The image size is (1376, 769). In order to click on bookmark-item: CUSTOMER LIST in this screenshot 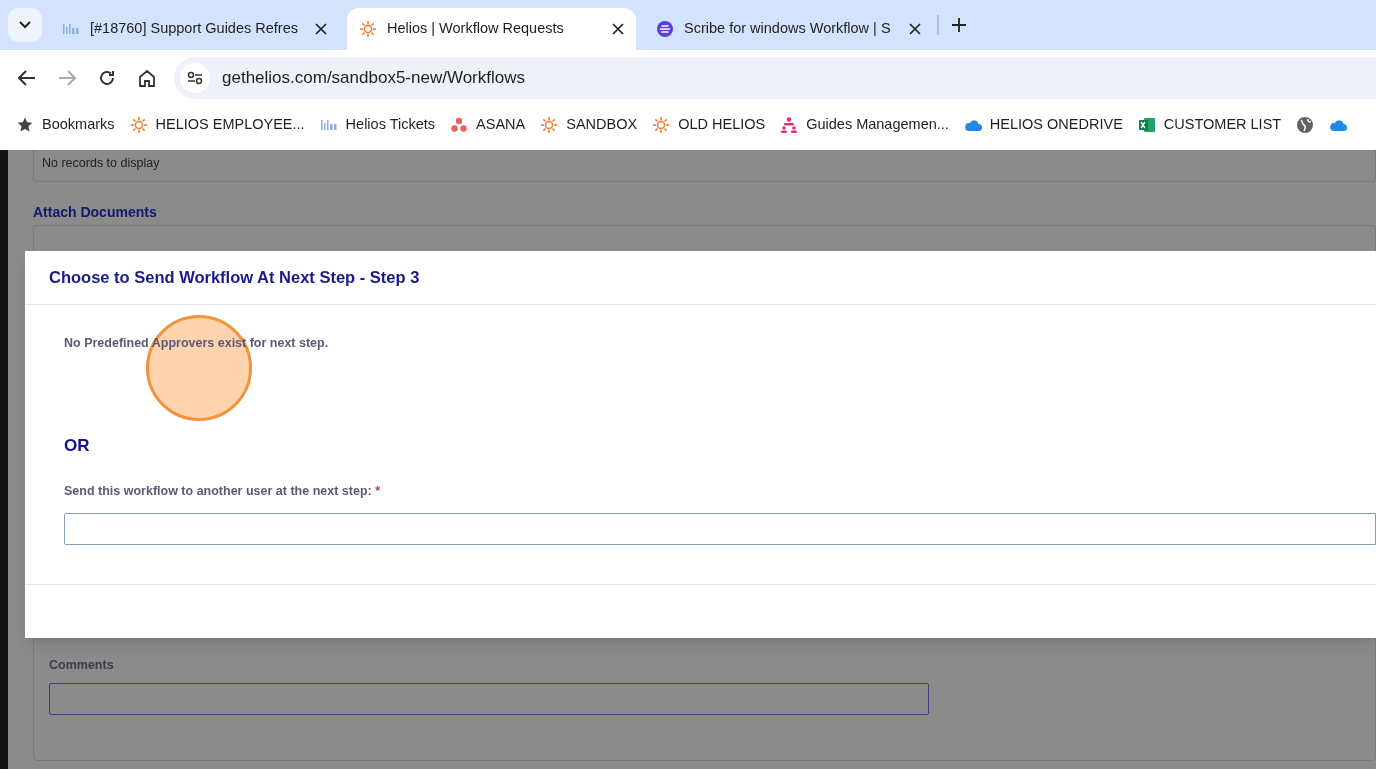, I will do `click(1209, 125)`.